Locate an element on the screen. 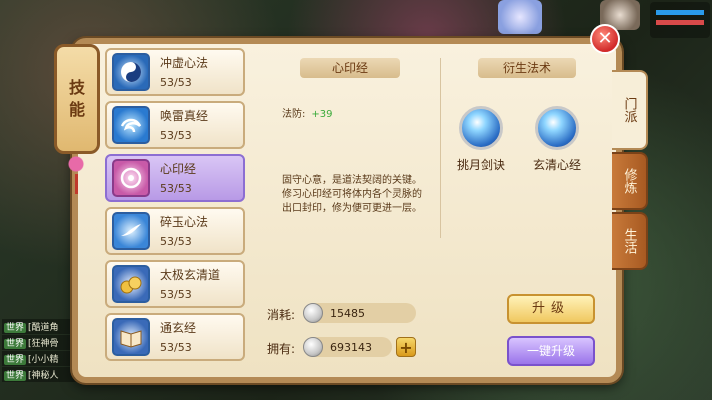 The width and height of the screenshot is (712, 400). skill-name: 心印经 is located at coordinates (178, 169).